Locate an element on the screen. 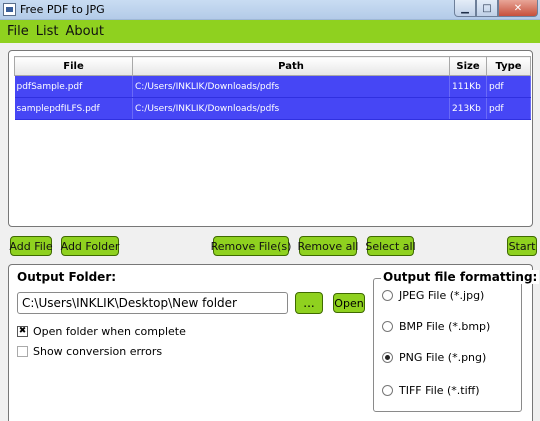 This screenshot has width=540, height=421. window-controls: ▁ □ ✕ is located at coordinates (496, 9).